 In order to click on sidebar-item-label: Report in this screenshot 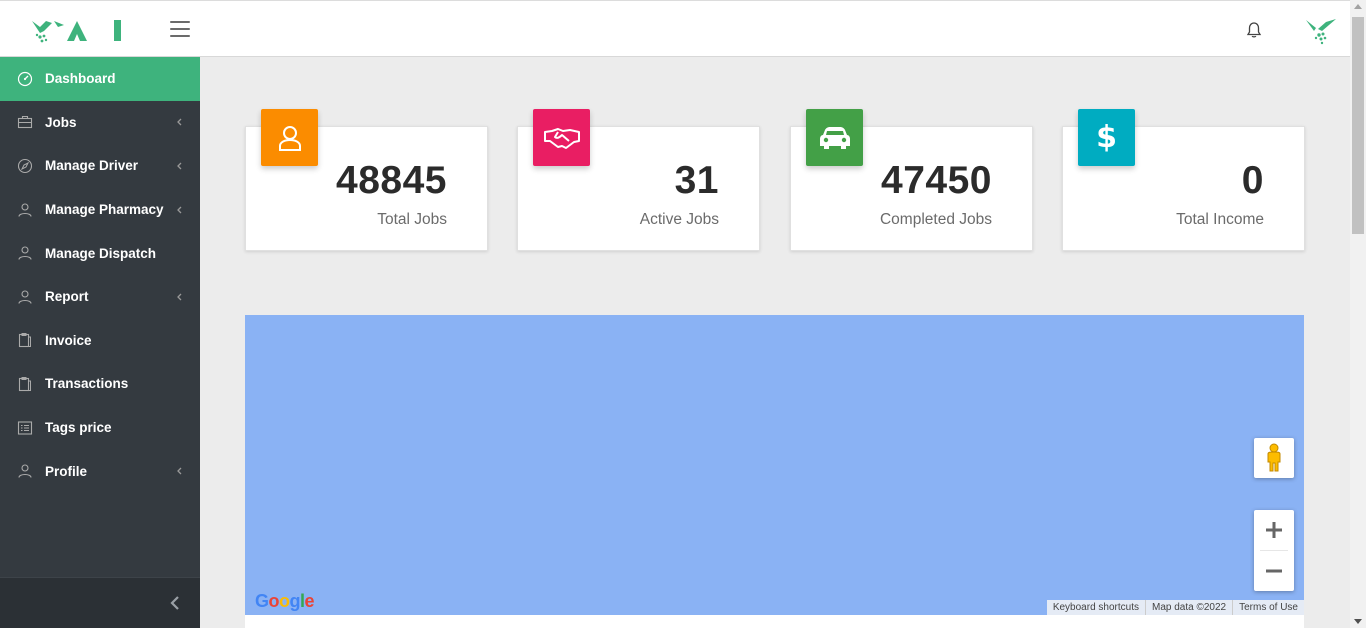, I will do `click(67, 297)`.